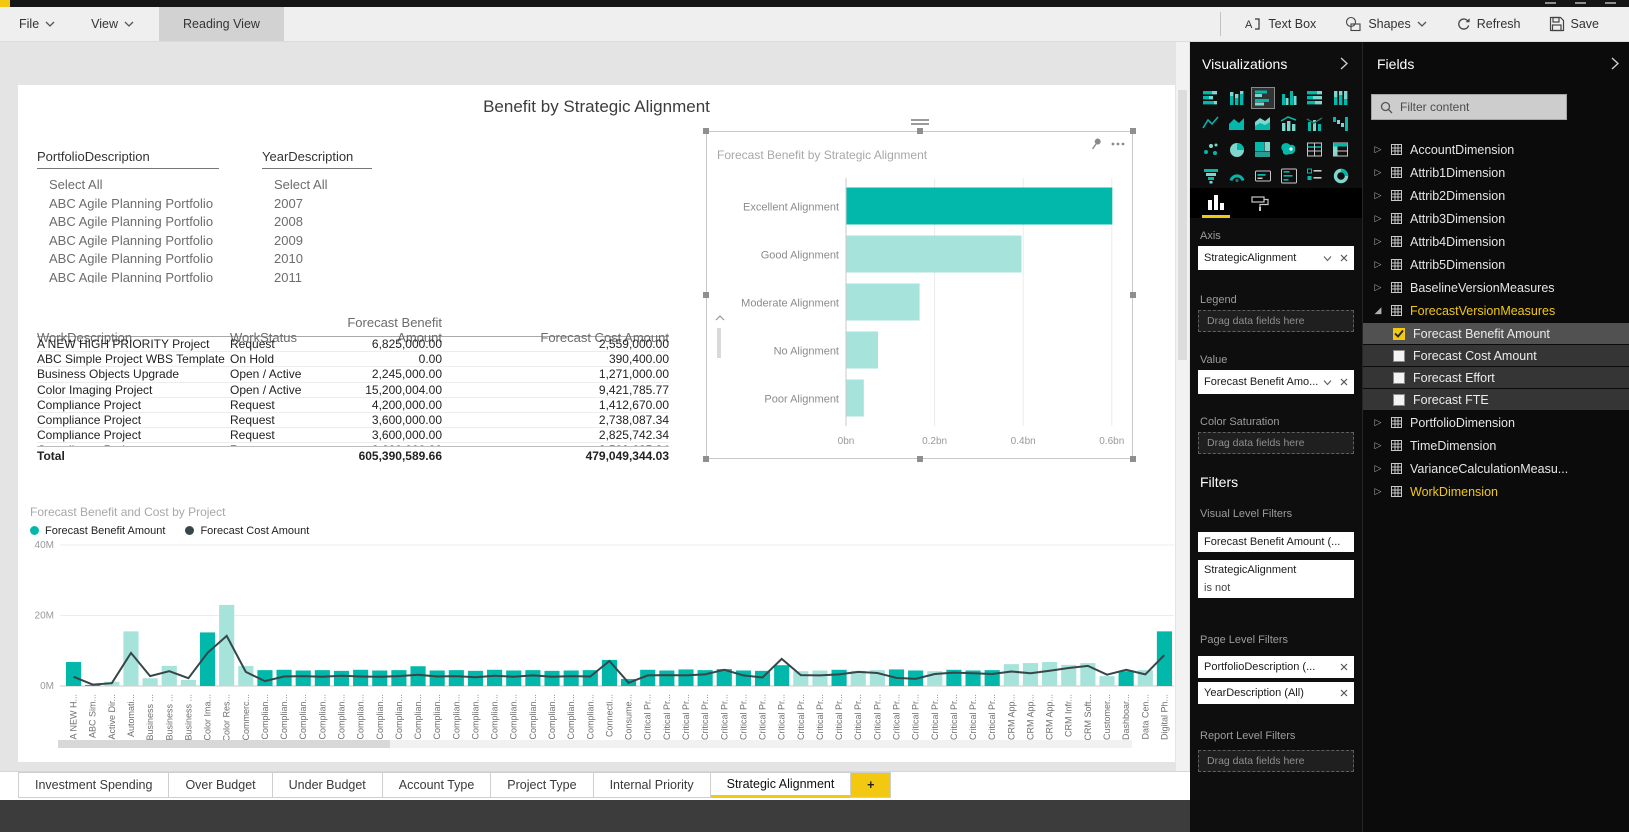 Image resolution: width=1629 pixels, height=832 pixels. Describe the element at coordinates (1341, 98) in the screenshot. I see `viz-icon-hundred-stacked-column-chart` at that location.